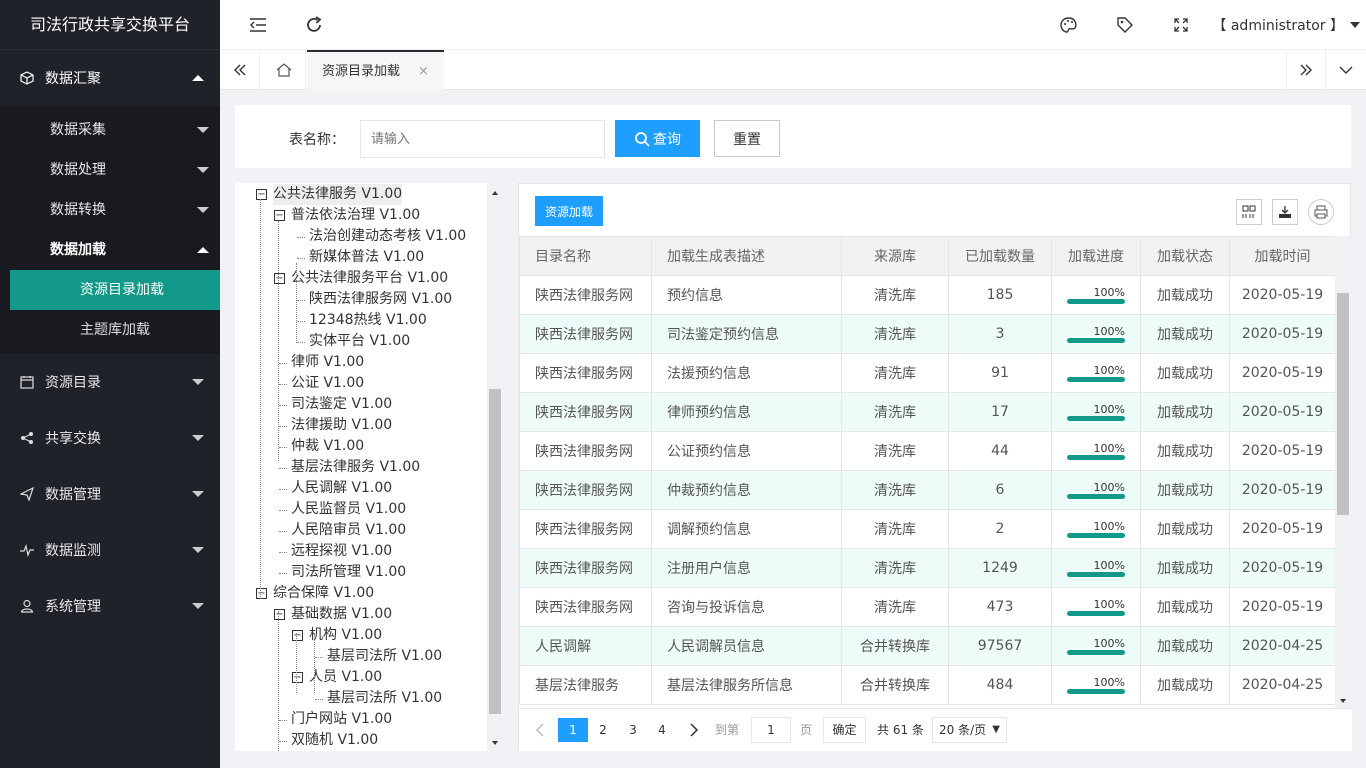 This screenshot has height=768, width=1366. Describe the element at coordinates (369, 278) in the screenshot. I see `tree-node: 公共法律服务平台 V1.00` at that location.